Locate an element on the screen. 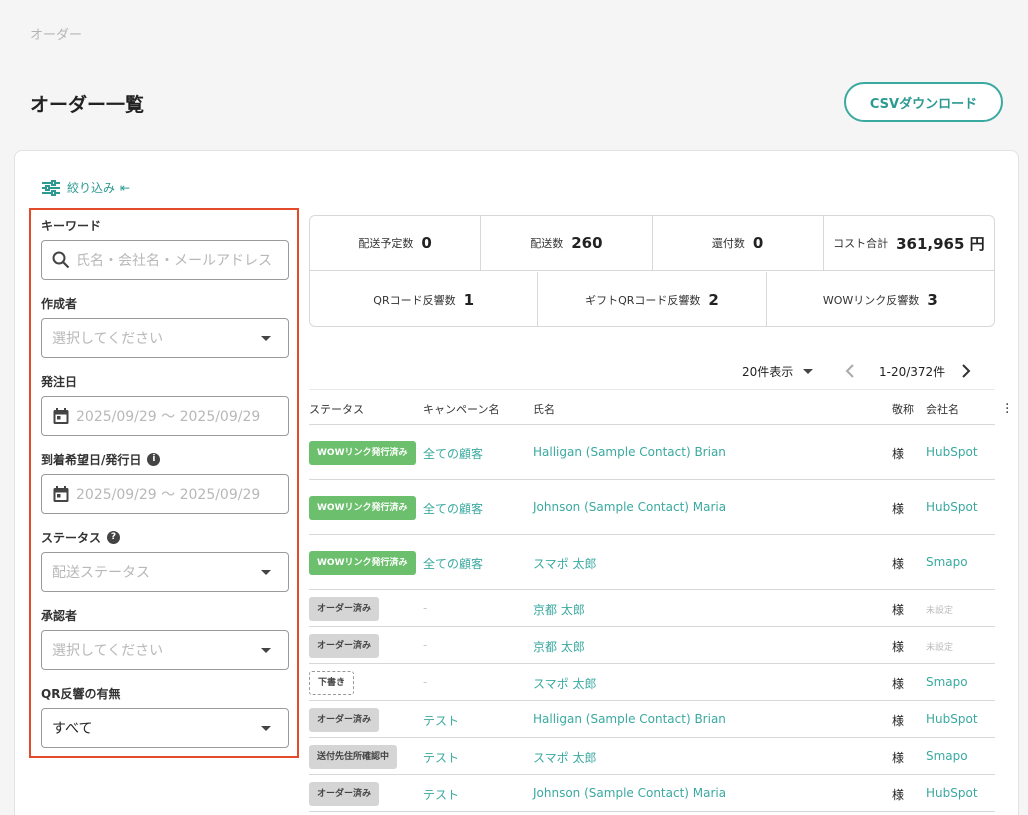 The width and height of the screenshot is (1028, 815). qr-label: QR反響の有無 is located at coordinates (81, 693).